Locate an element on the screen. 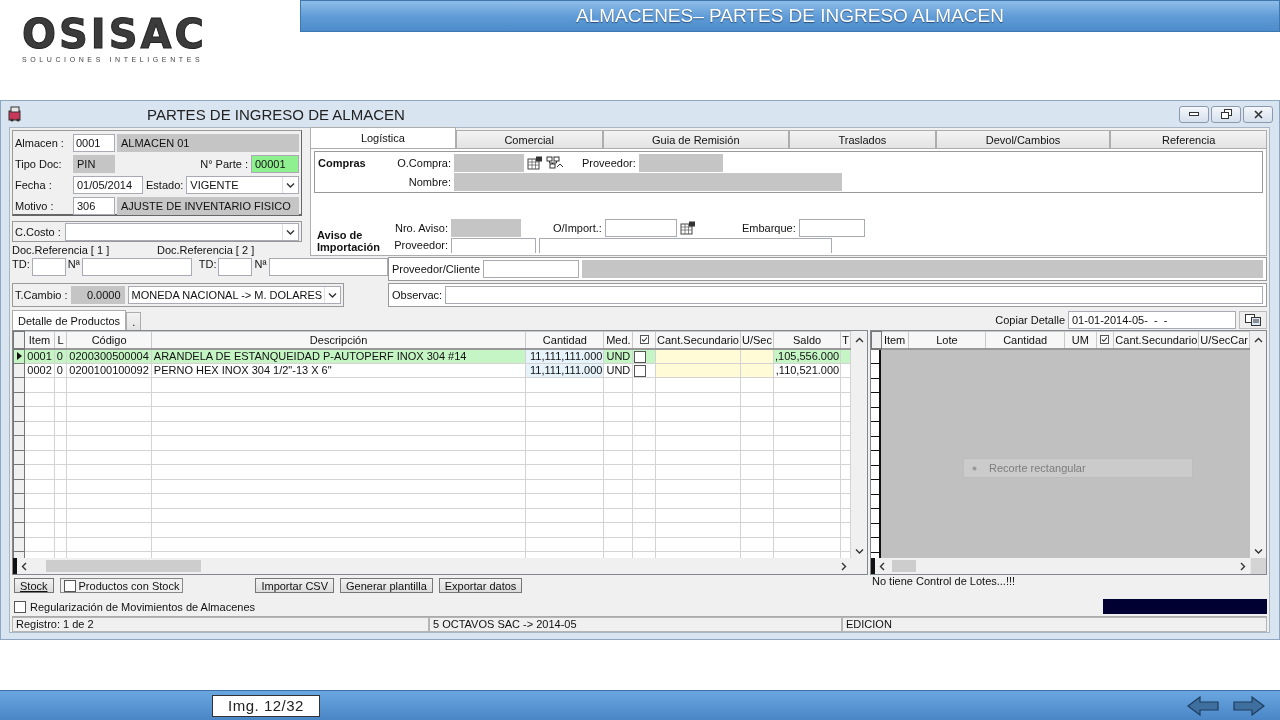  field-label: Proveedor/Cliente is located at coordinates (436, 269).